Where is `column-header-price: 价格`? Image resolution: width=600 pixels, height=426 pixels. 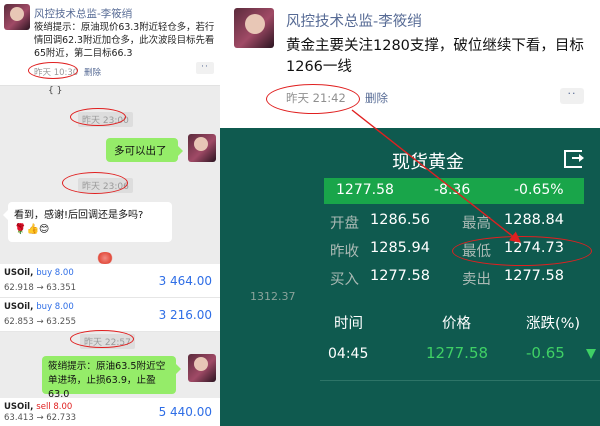 column-header-price: 价格 is located at coordinates (456, 324).